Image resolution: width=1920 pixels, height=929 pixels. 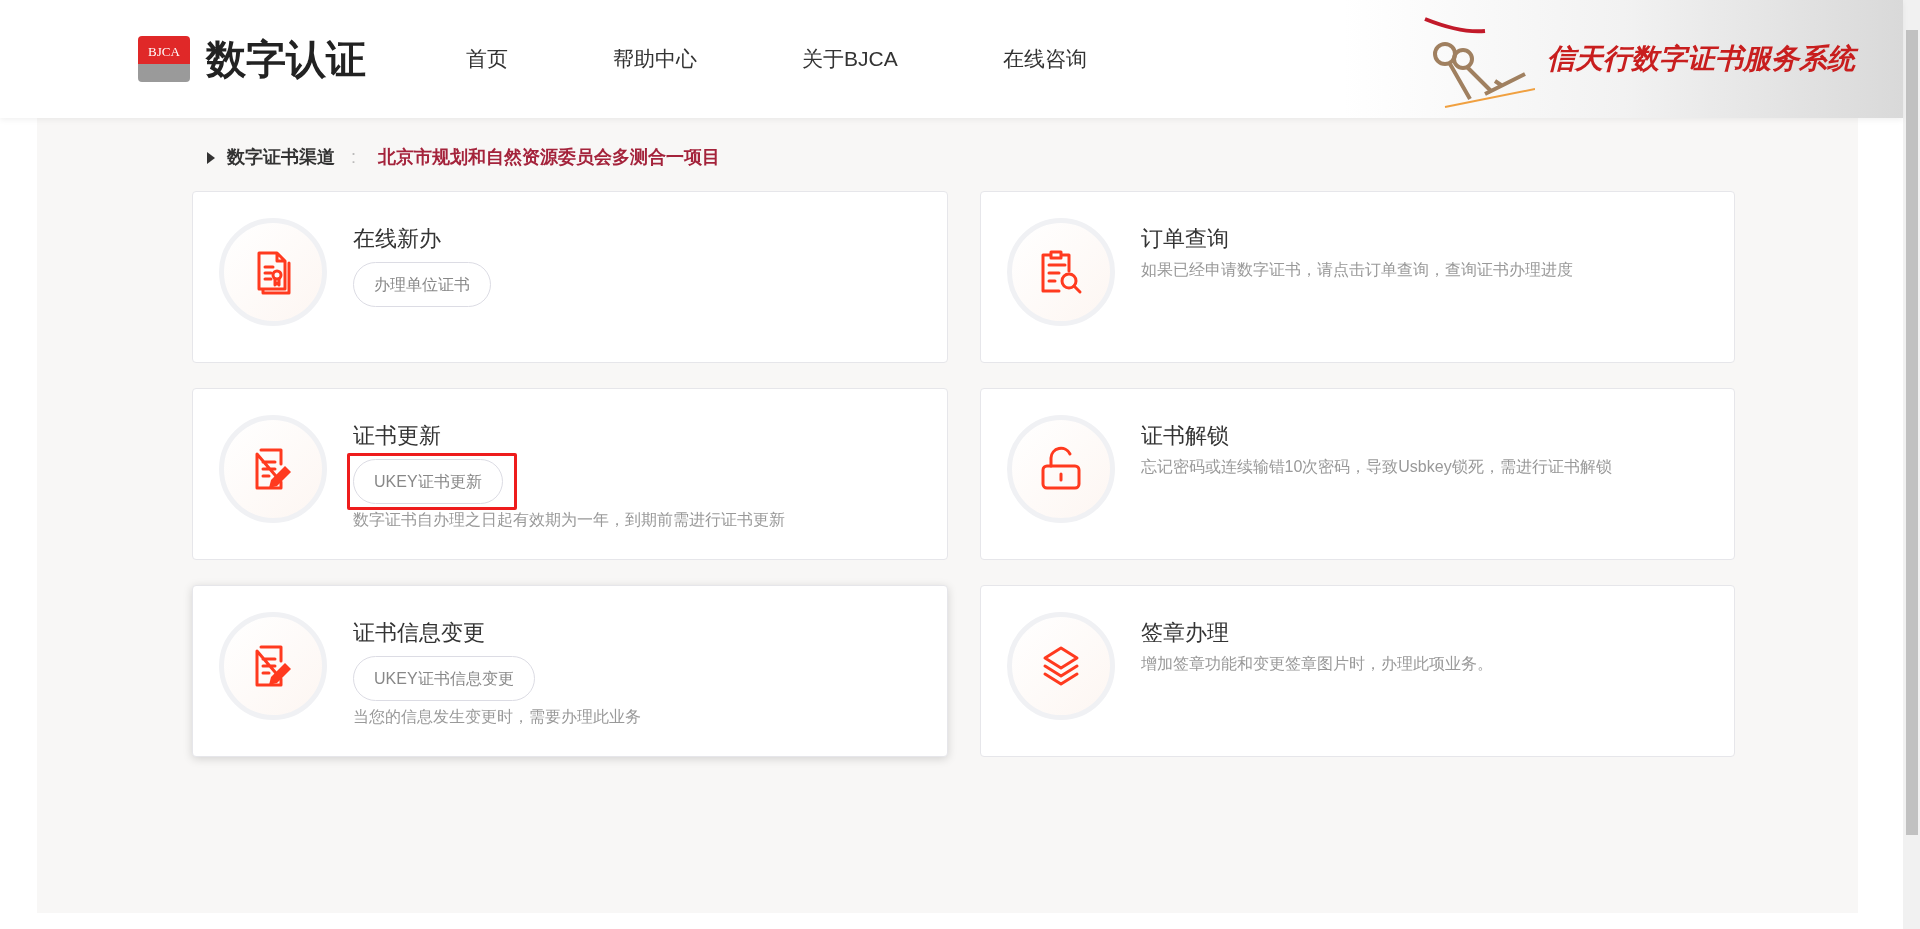 What do you see at coordinates (1184, 633) in the screenshot?
I see `card-title: 签章办理` at bounding box center [1184, 633].